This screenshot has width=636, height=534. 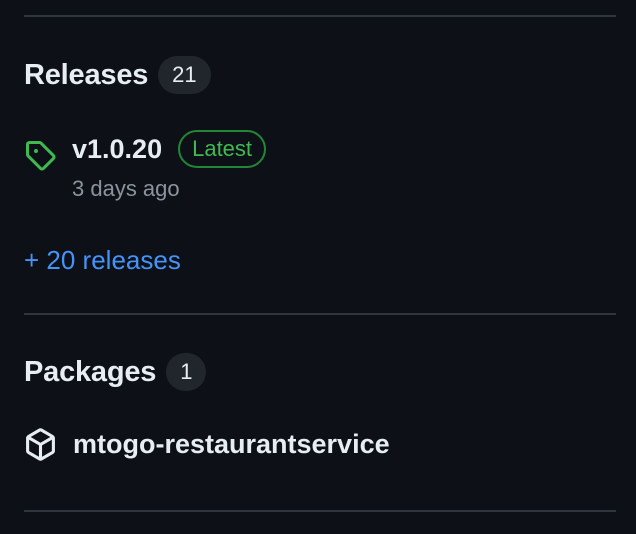 What do you see at coordinates (231, 444) in the screenshot?
I see `package-name-link: mtogo-restaurantservice` at bounding box center [231, 444].